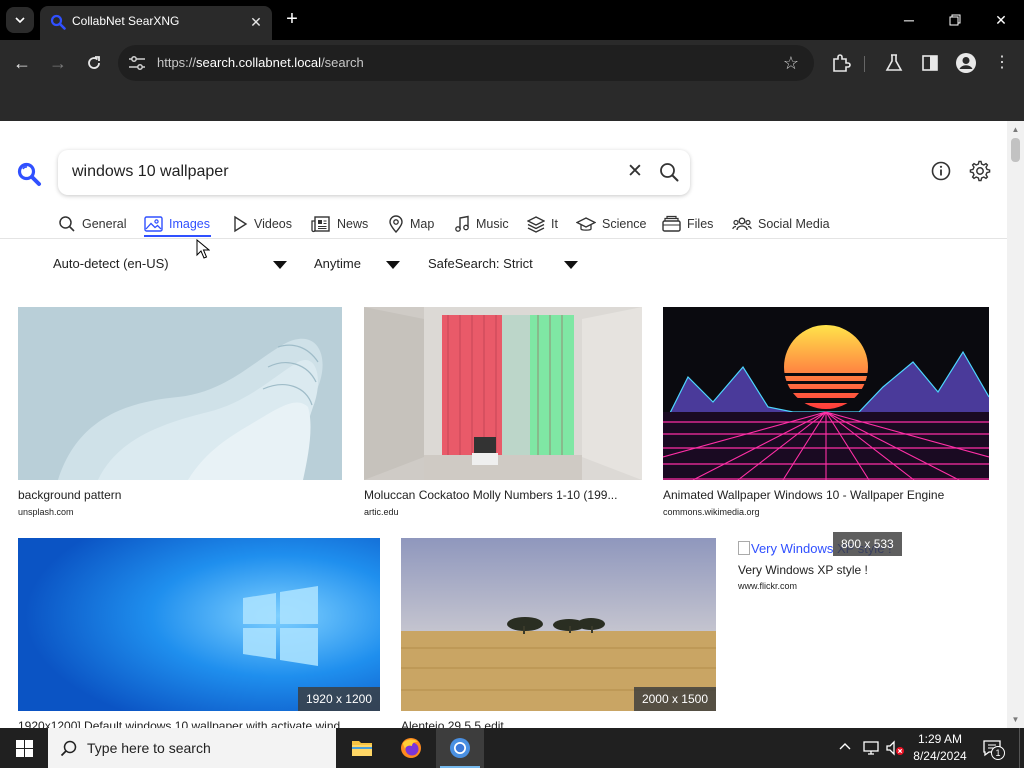  I want to click on time-range-select: Anytime, so click(358, 266).